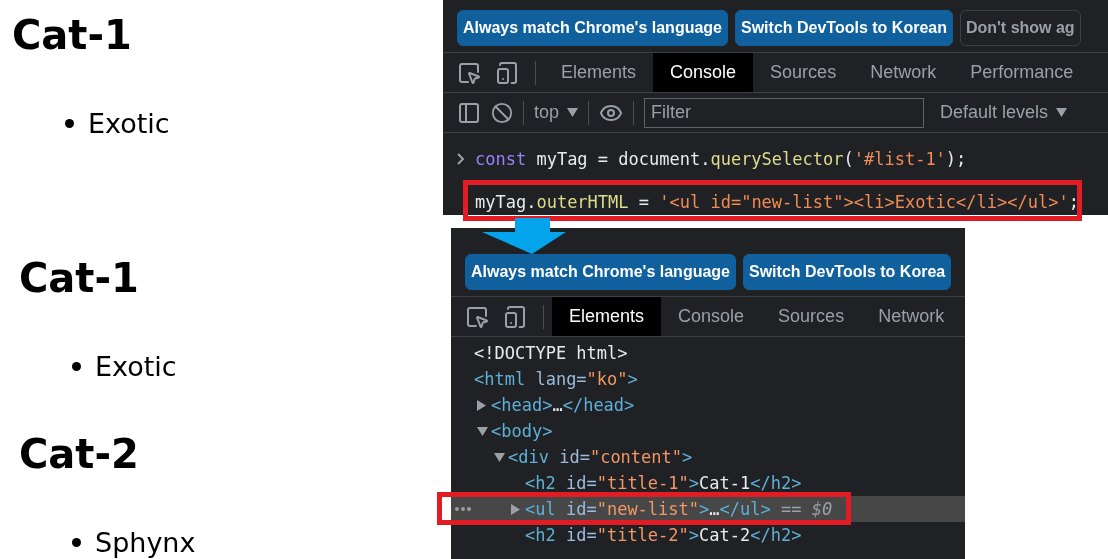  Describe the element at coordinates (784, 112) in the screenshot. I see `filter-field: Filter` at that location.